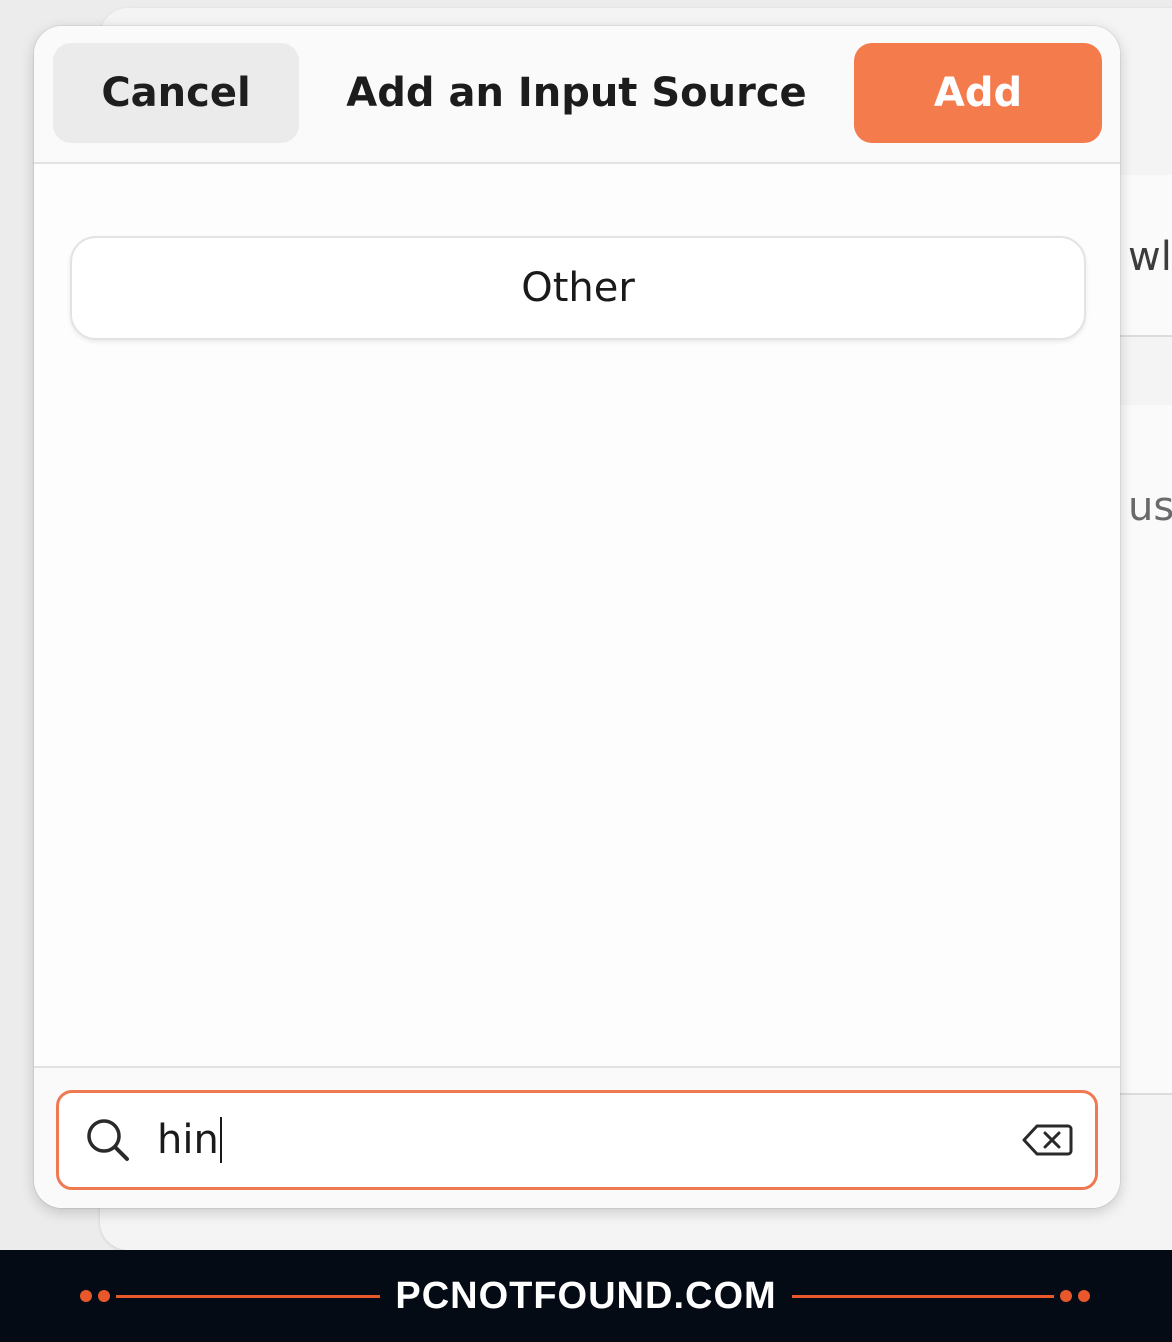 This screenshot has height=1342, width=1172. I want to click on search-input-value: hin, so click(189, 1140).